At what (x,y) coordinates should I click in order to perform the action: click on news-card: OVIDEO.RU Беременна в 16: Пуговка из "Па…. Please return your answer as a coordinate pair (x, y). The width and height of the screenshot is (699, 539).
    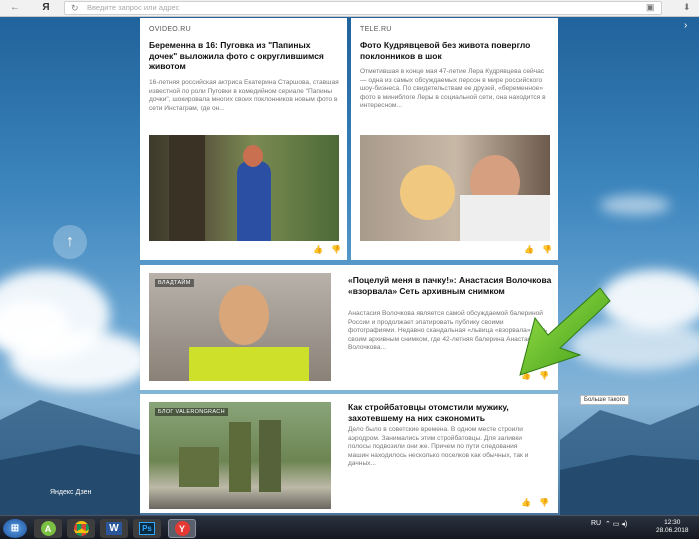
    Looking at the image, I should click on (243, 139).